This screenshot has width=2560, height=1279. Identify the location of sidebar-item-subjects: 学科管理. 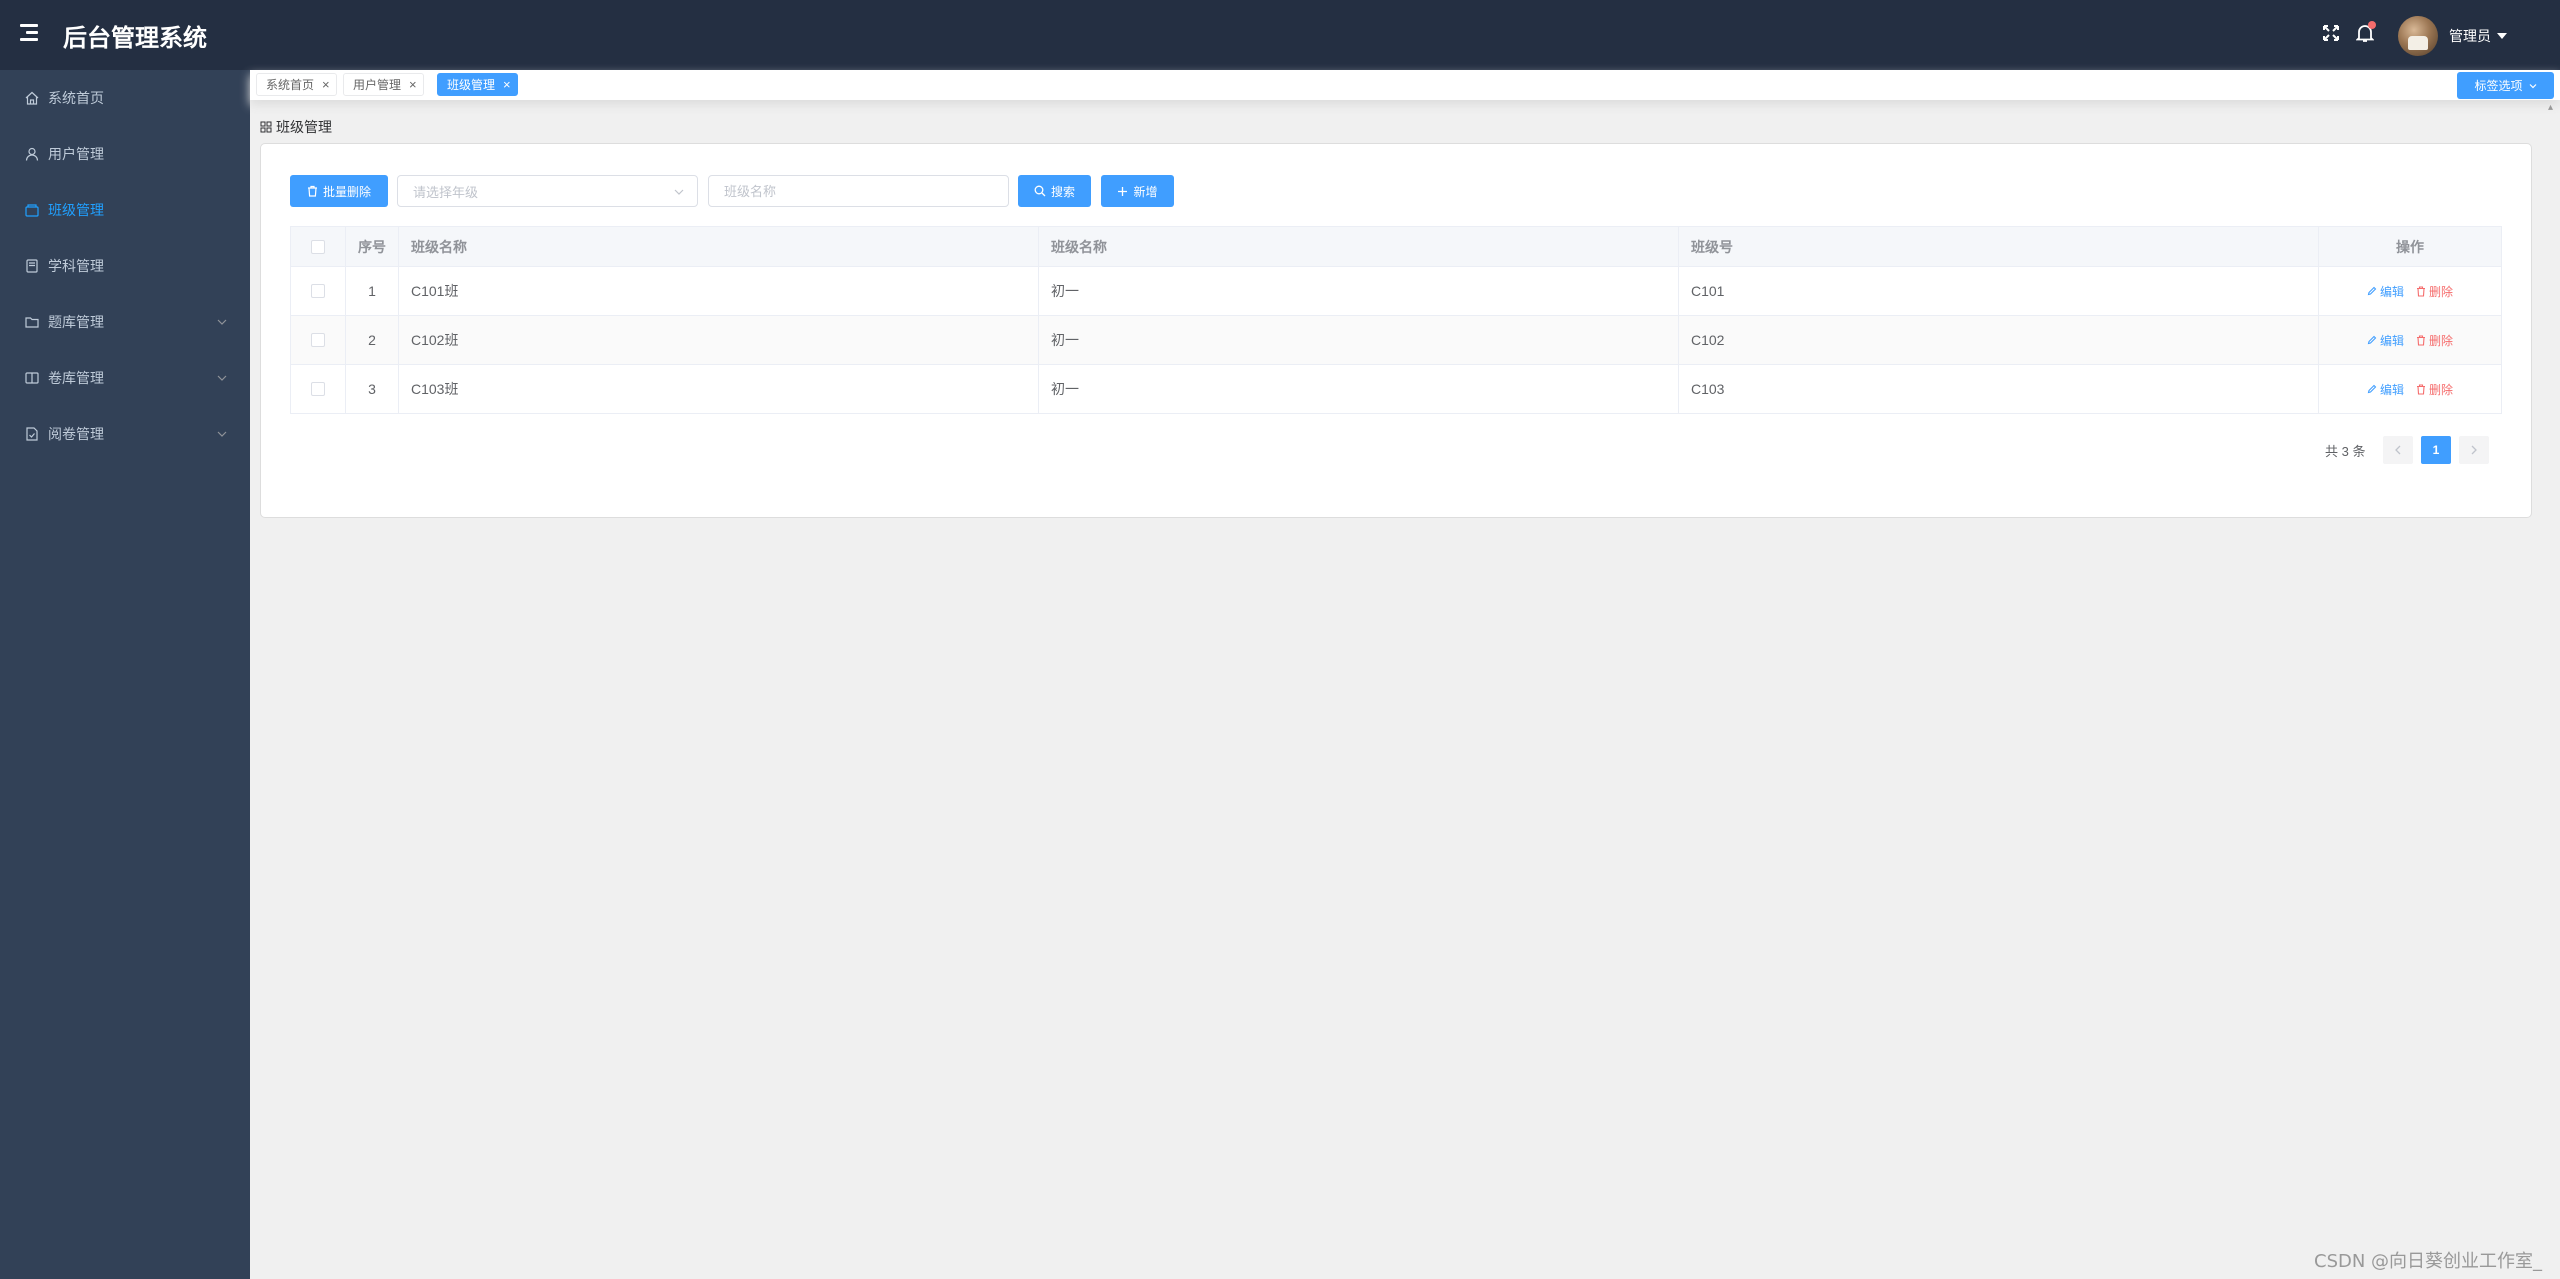
(125, 266).